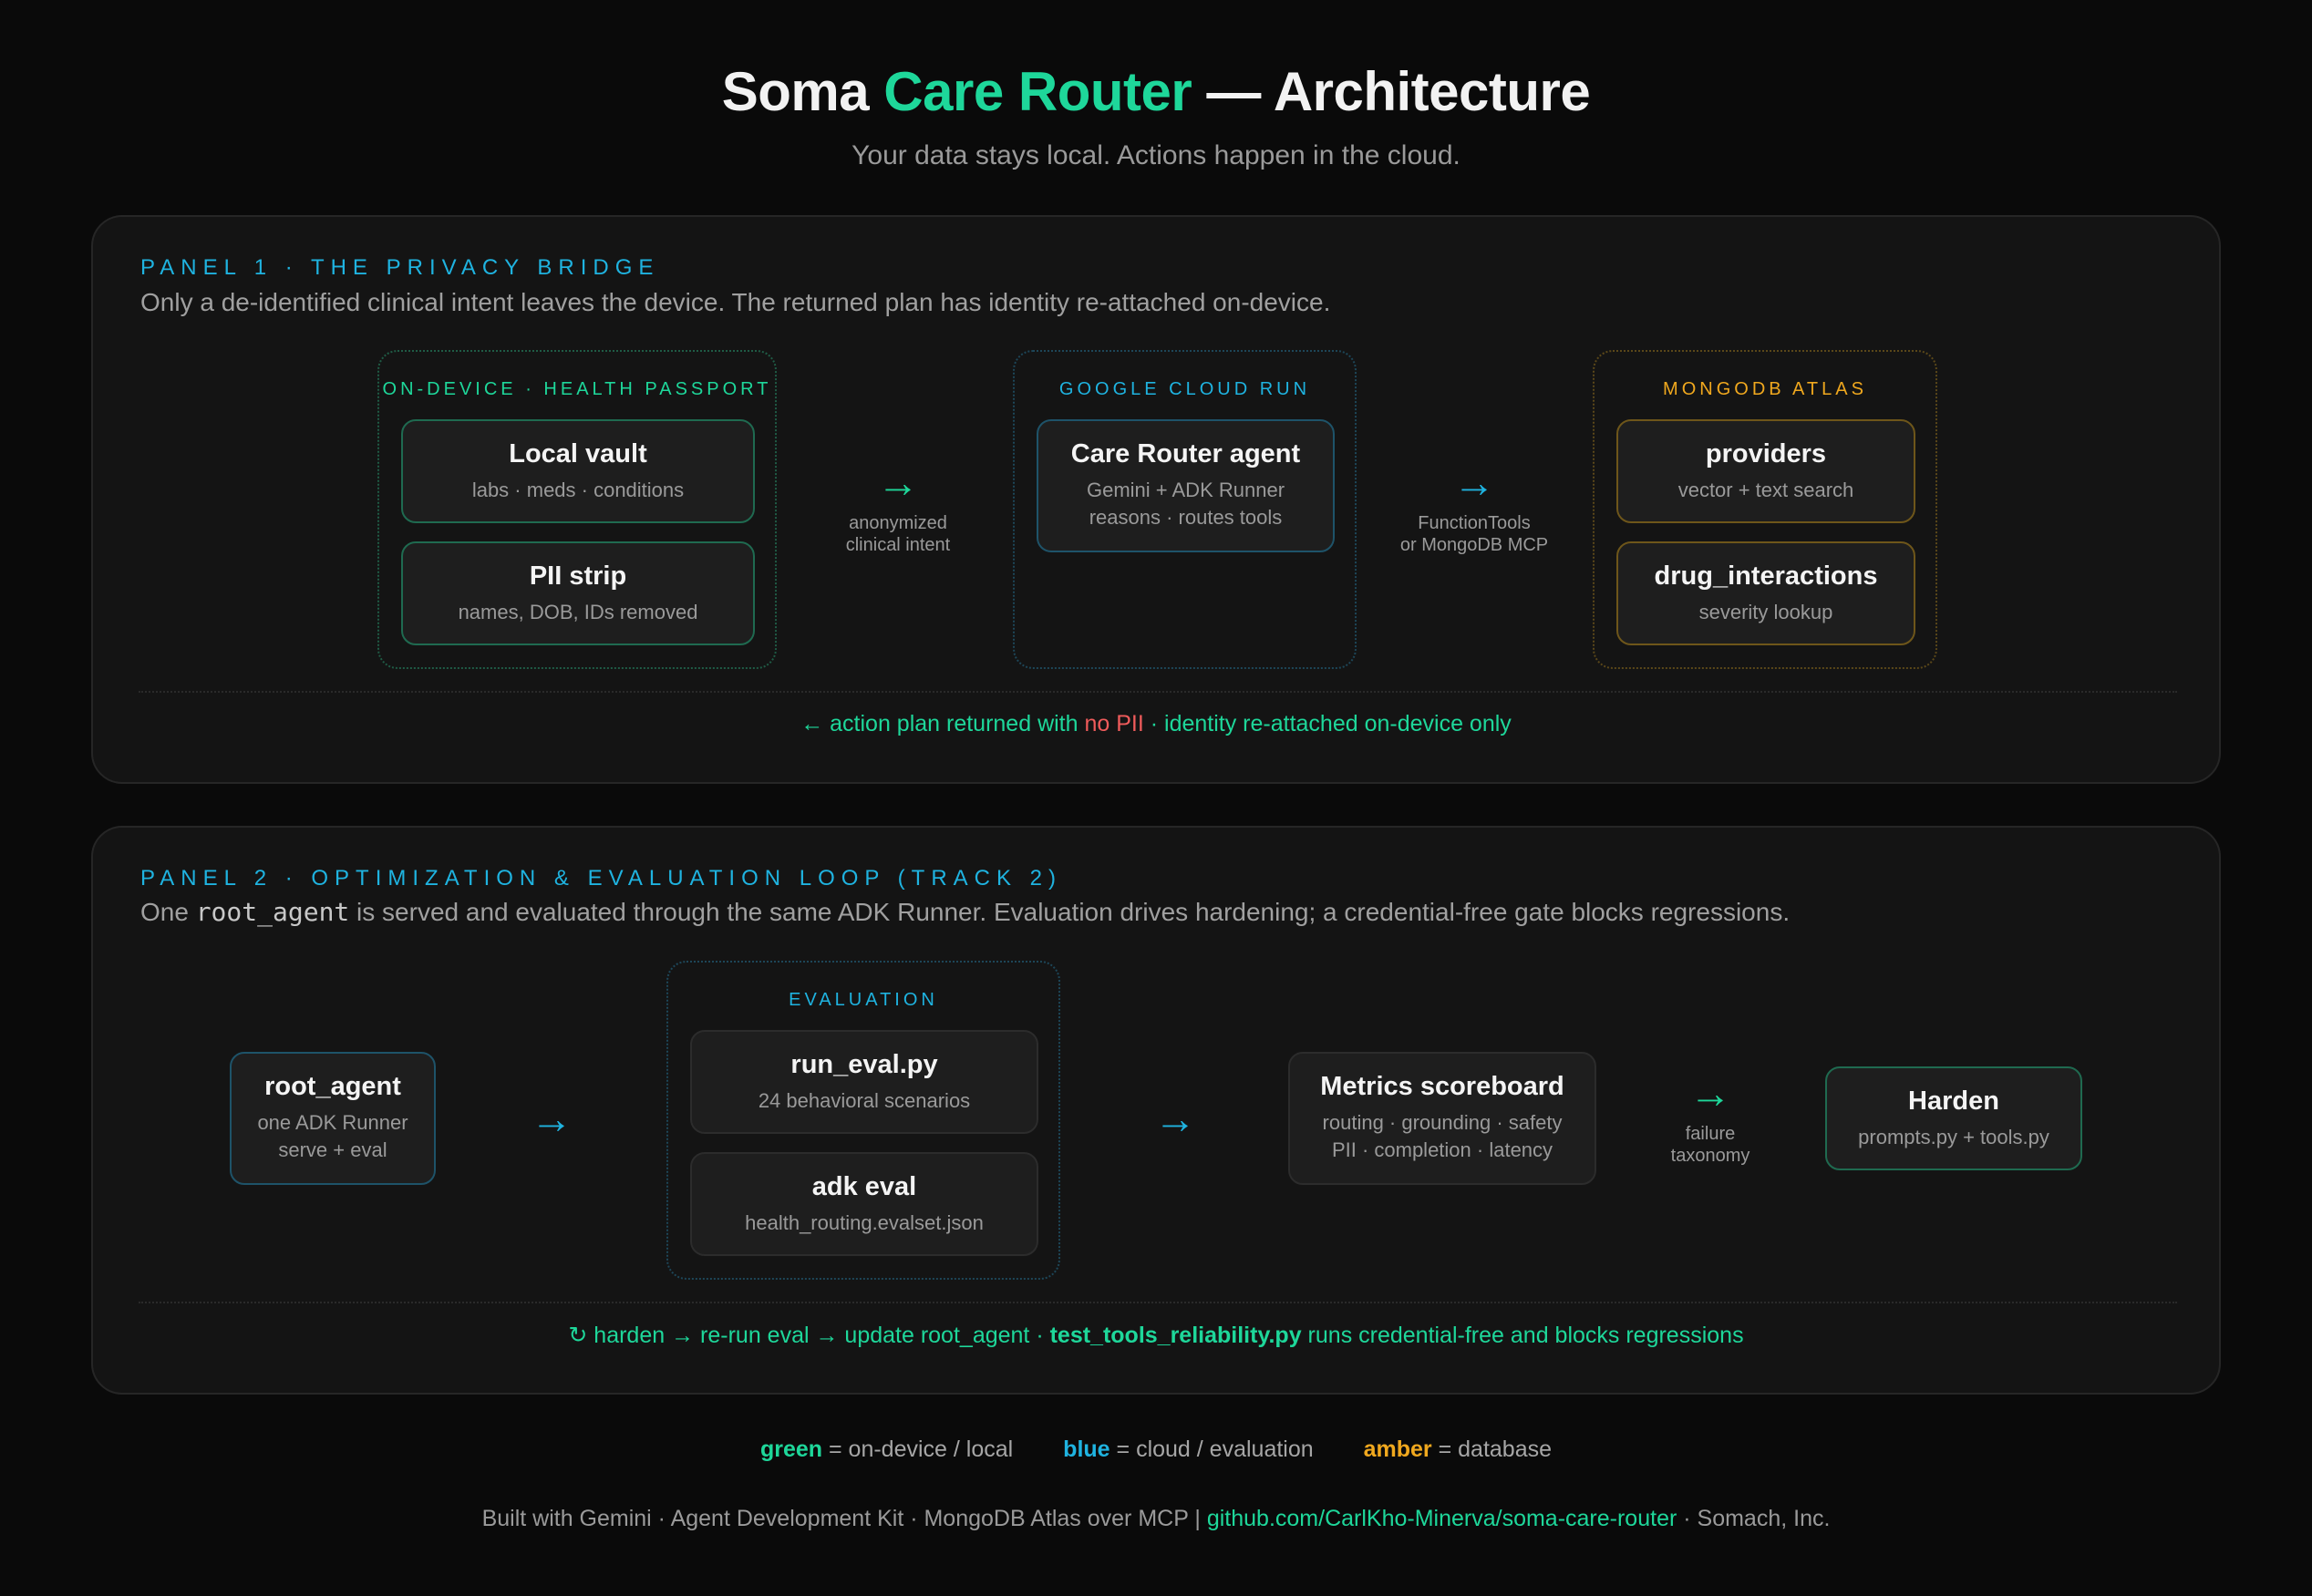 This screenshot has height=1596, width=2312. Describe the element at coordinates (1953, 1118) in the screenshot. I see `card-harden: Harden prompts.py + tools.py` at that location.